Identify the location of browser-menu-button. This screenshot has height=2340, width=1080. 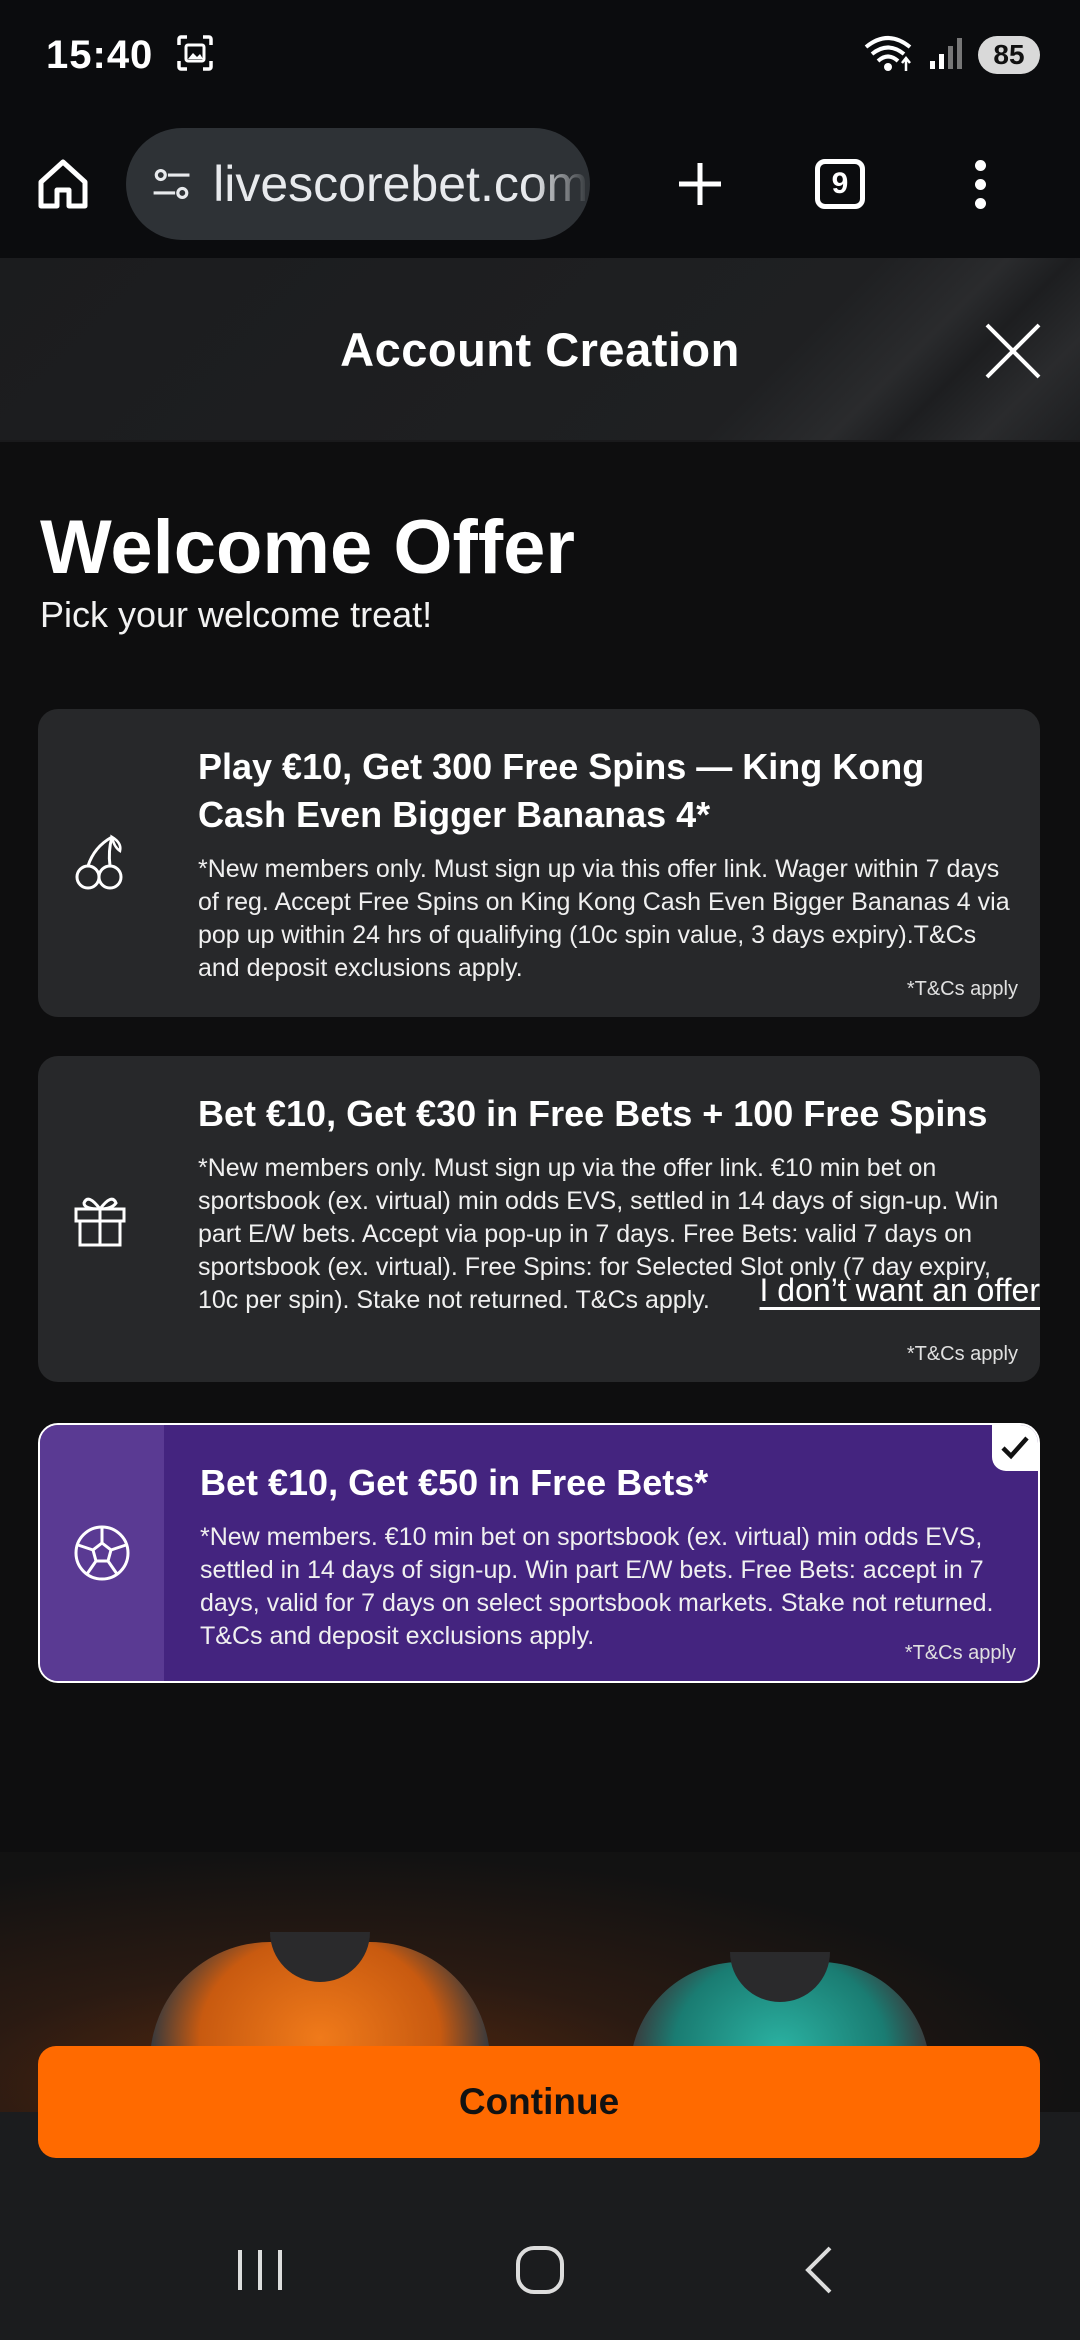
(980, 184).